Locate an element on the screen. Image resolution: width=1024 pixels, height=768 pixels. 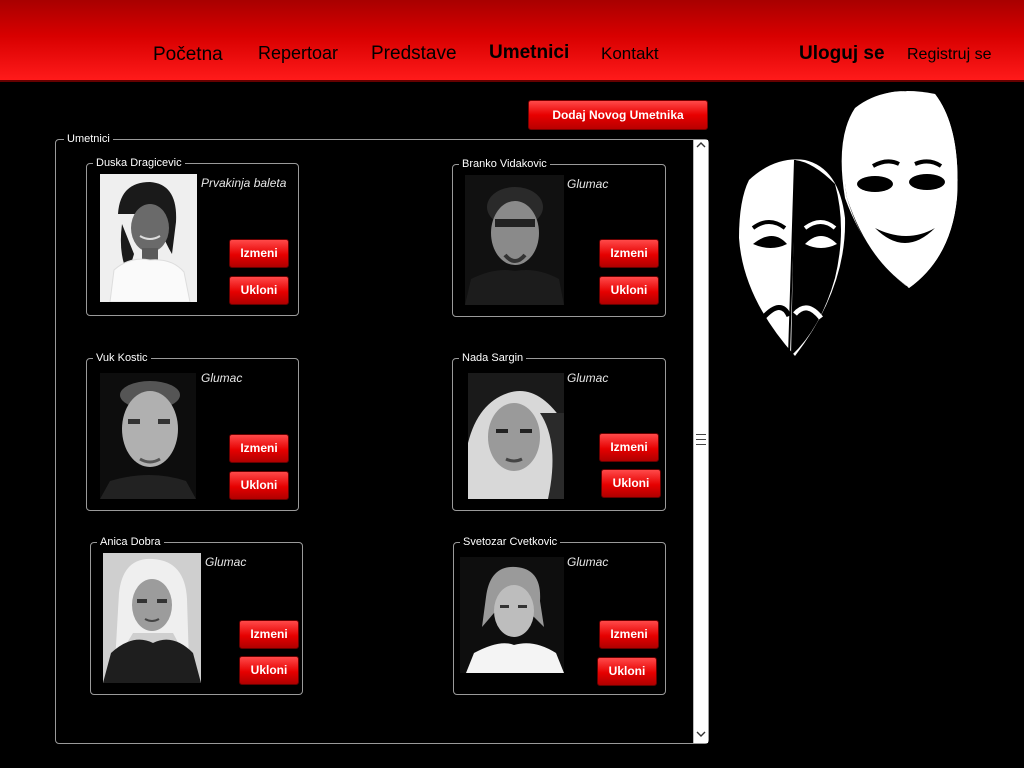
artist-card: Svetozar Cvetkovic Glumac Izmeni Ukloni is located at coordinates (559, 615).